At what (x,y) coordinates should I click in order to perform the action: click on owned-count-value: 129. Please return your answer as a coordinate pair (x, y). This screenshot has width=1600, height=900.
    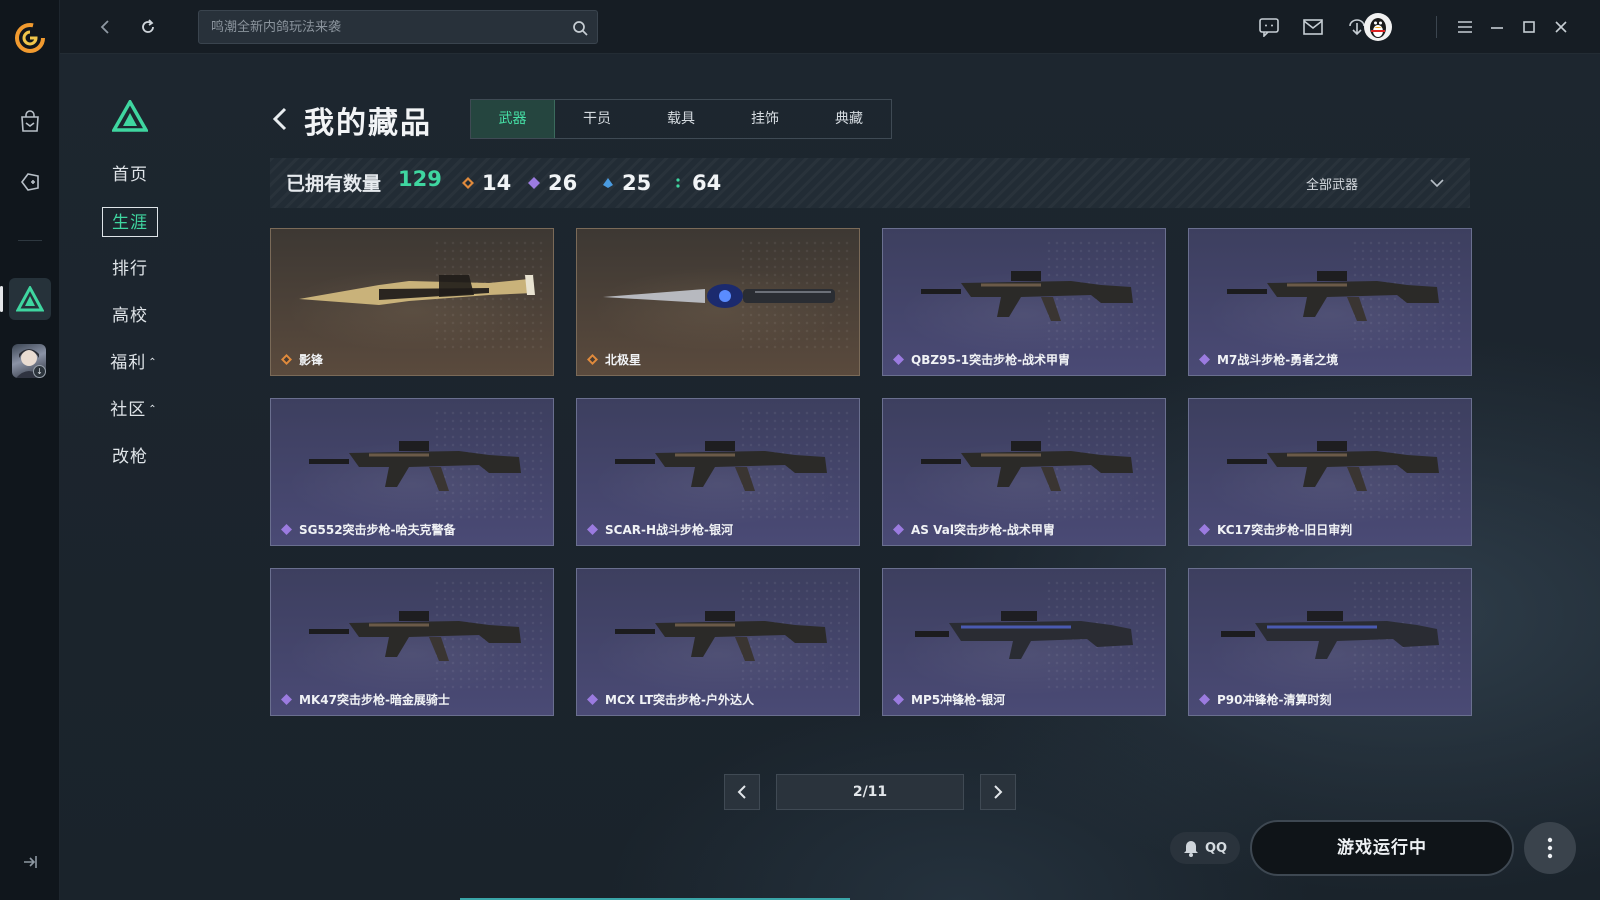
    Looking at the image, I should click on (420, 179).